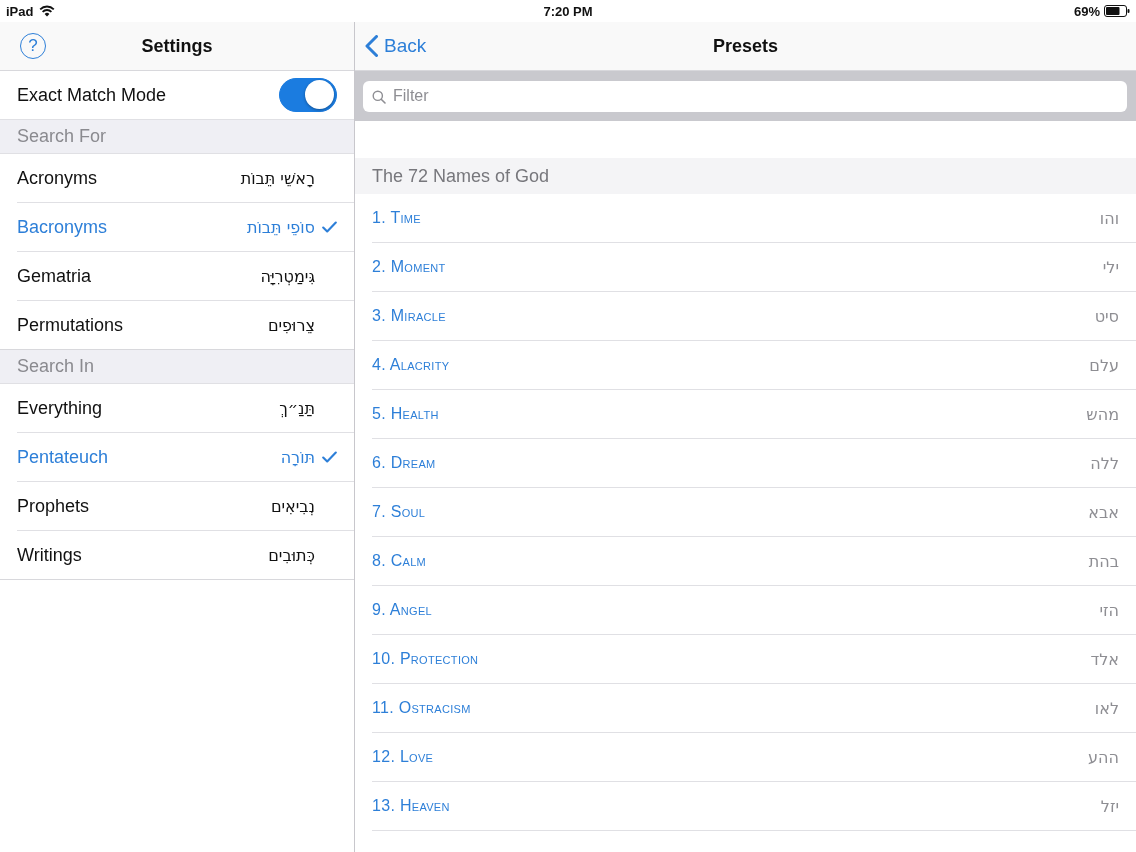 The height and width of the screenshot is (852, 1136). Describe the element at coordinates (47, 11) in the screenshot. I see `wifi-icon` at that location.